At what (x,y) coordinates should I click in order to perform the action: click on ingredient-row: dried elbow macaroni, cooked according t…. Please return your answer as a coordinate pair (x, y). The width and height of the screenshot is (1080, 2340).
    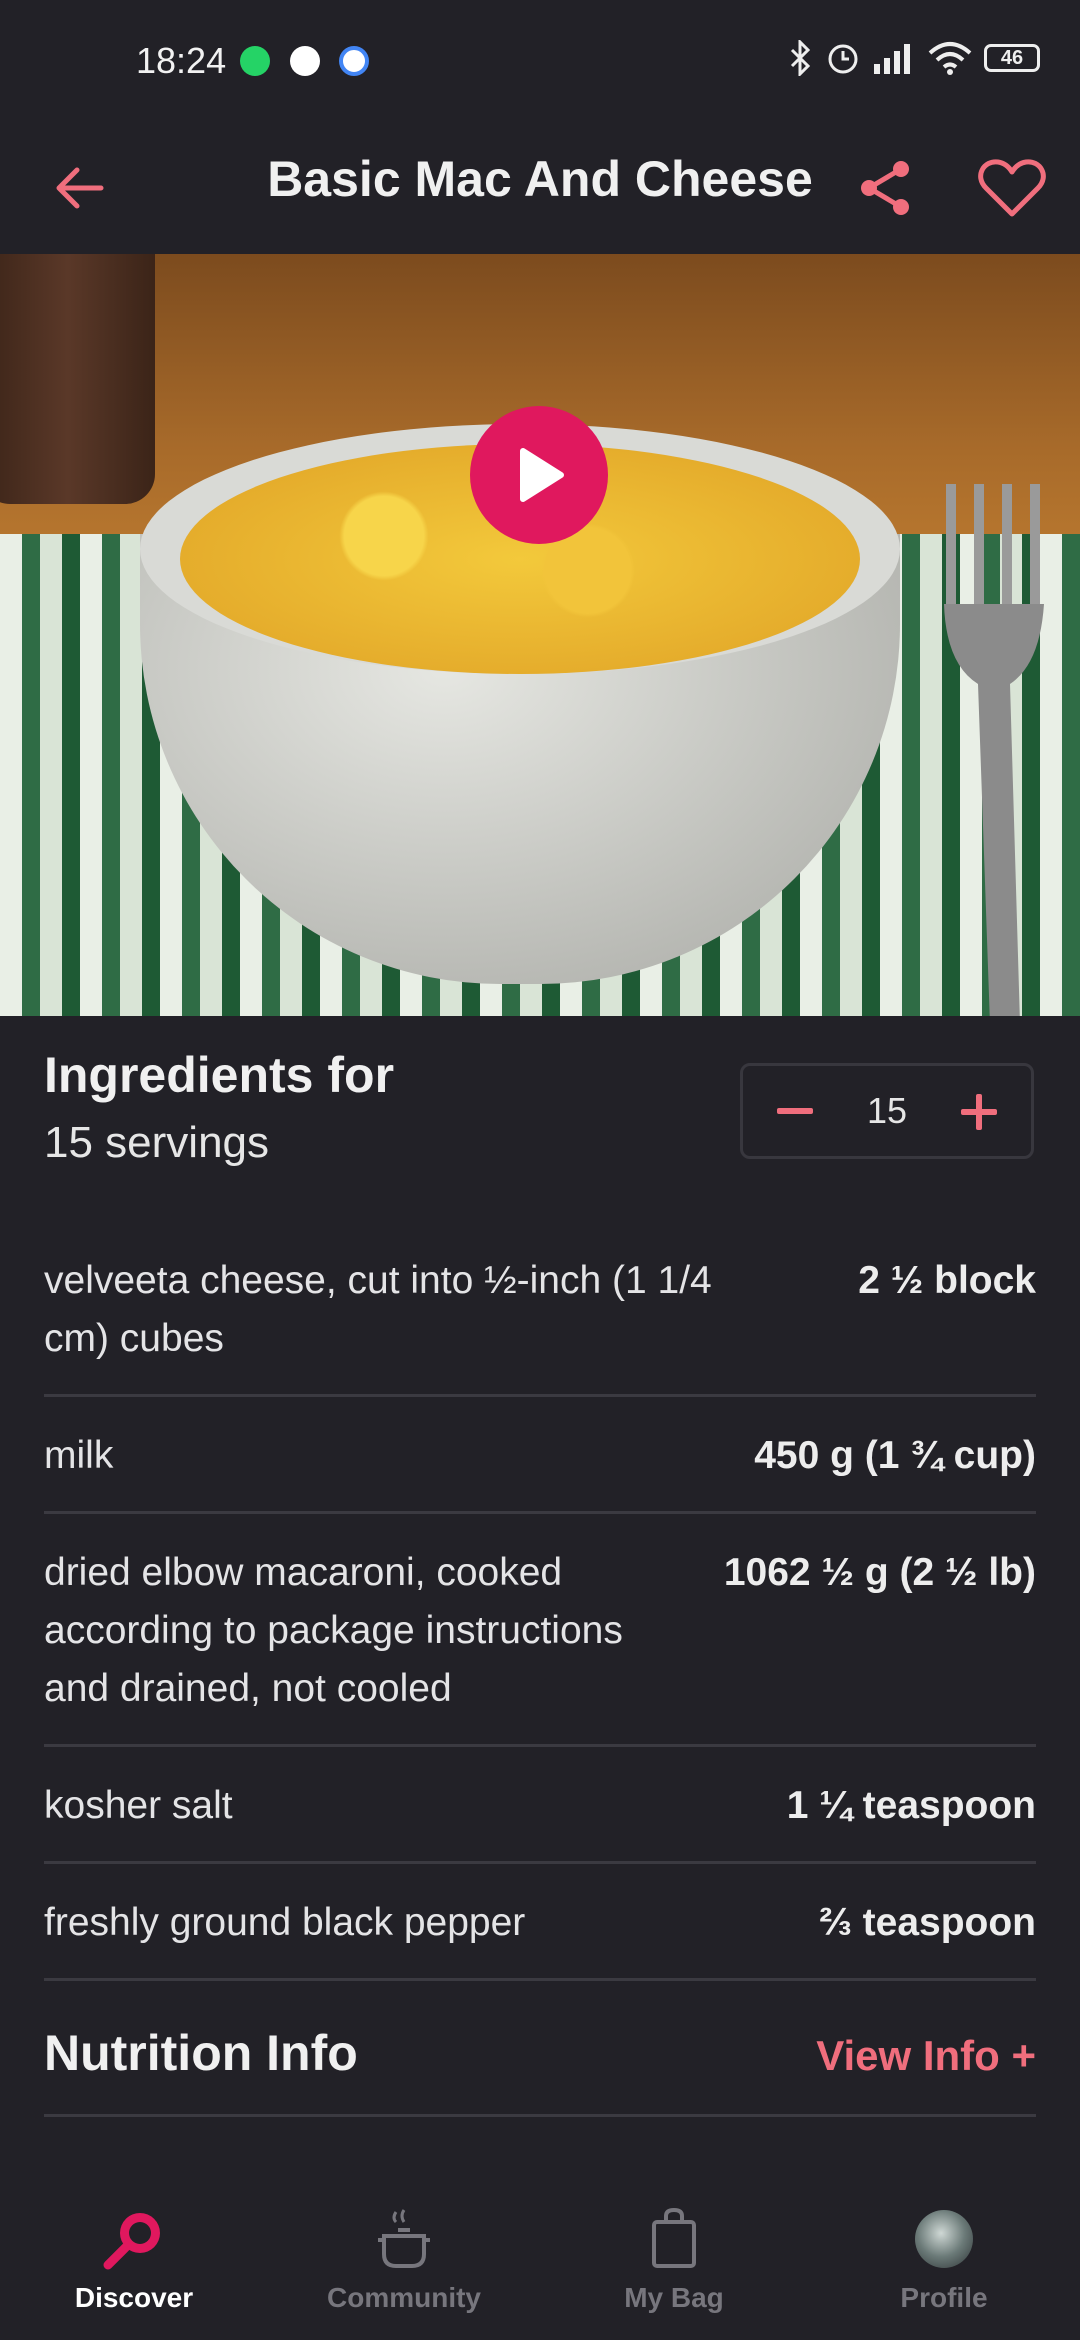
    Looking at the image, I should click on (540, 1630).